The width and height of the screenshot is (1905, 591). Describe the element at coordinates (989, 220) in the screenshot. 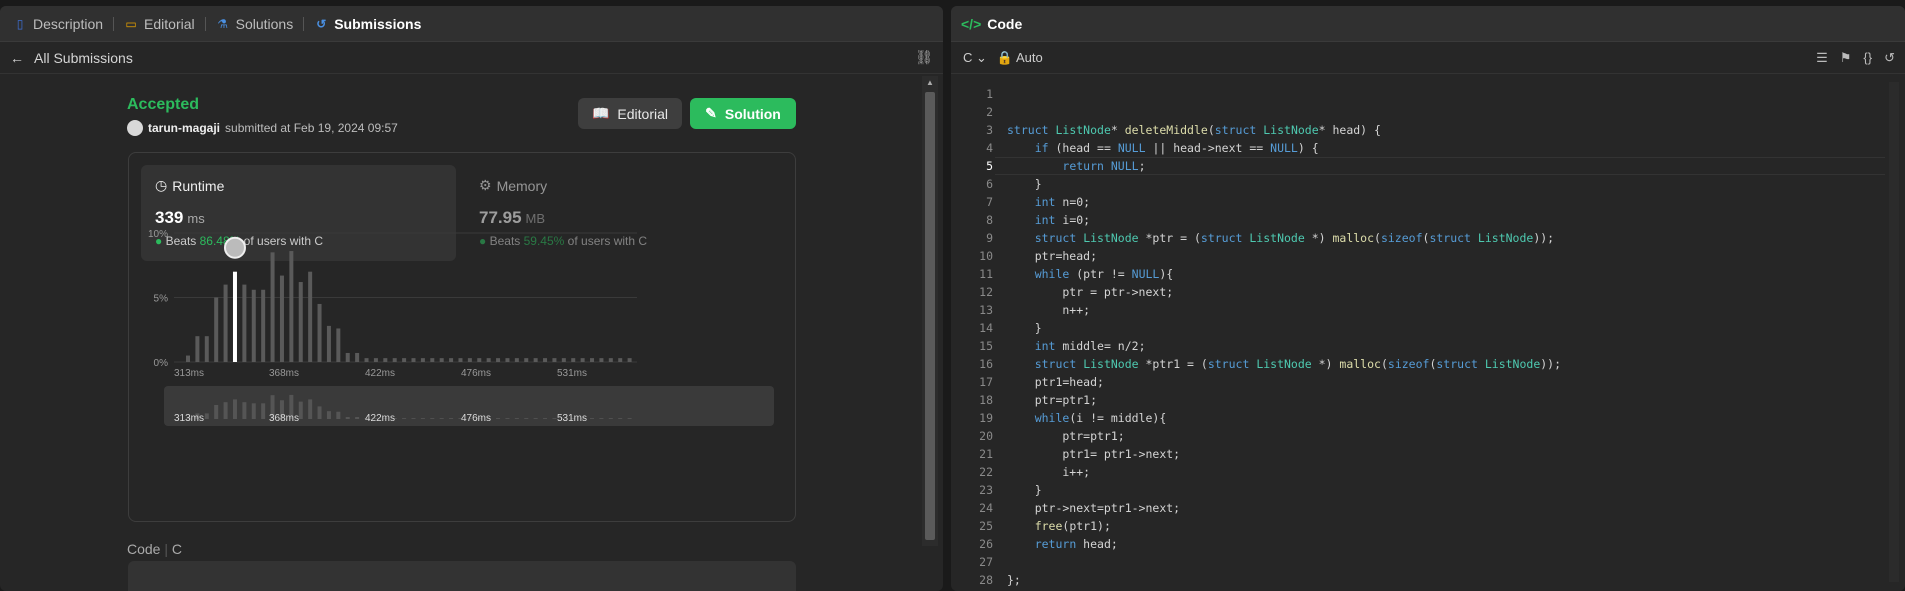

I see `line-number: 8` at that location.